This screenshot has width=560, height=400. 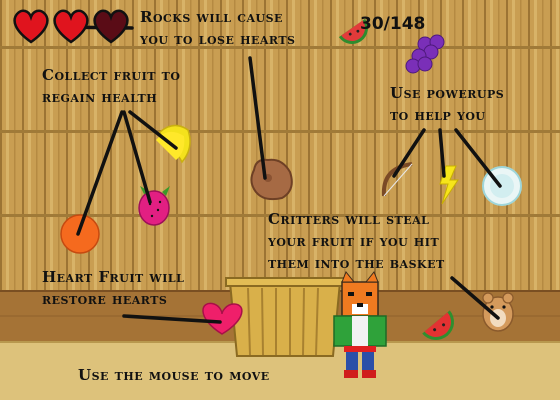 What do you see at coordinates (447, 104) in the screenshot?
I see `tip-powerups: Use powerups to help you` at bounding box center [447, 104].